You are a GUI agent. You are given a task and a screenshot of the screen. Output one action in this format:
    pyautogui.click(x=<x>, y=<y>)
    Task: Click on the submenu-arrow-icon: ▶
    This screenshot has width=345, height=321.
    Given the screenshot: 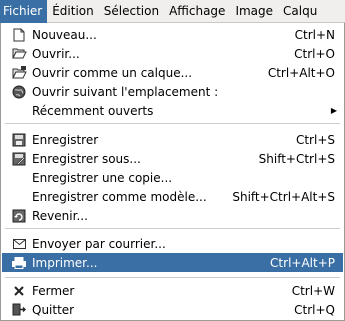 What is the action you would take?
    pyautogui.click(x=333, y=110)
    